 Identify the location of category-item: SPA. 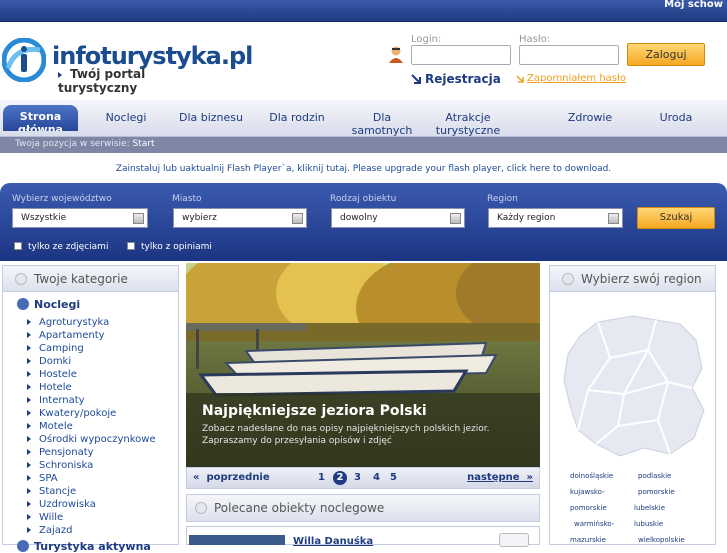
(42, 478).